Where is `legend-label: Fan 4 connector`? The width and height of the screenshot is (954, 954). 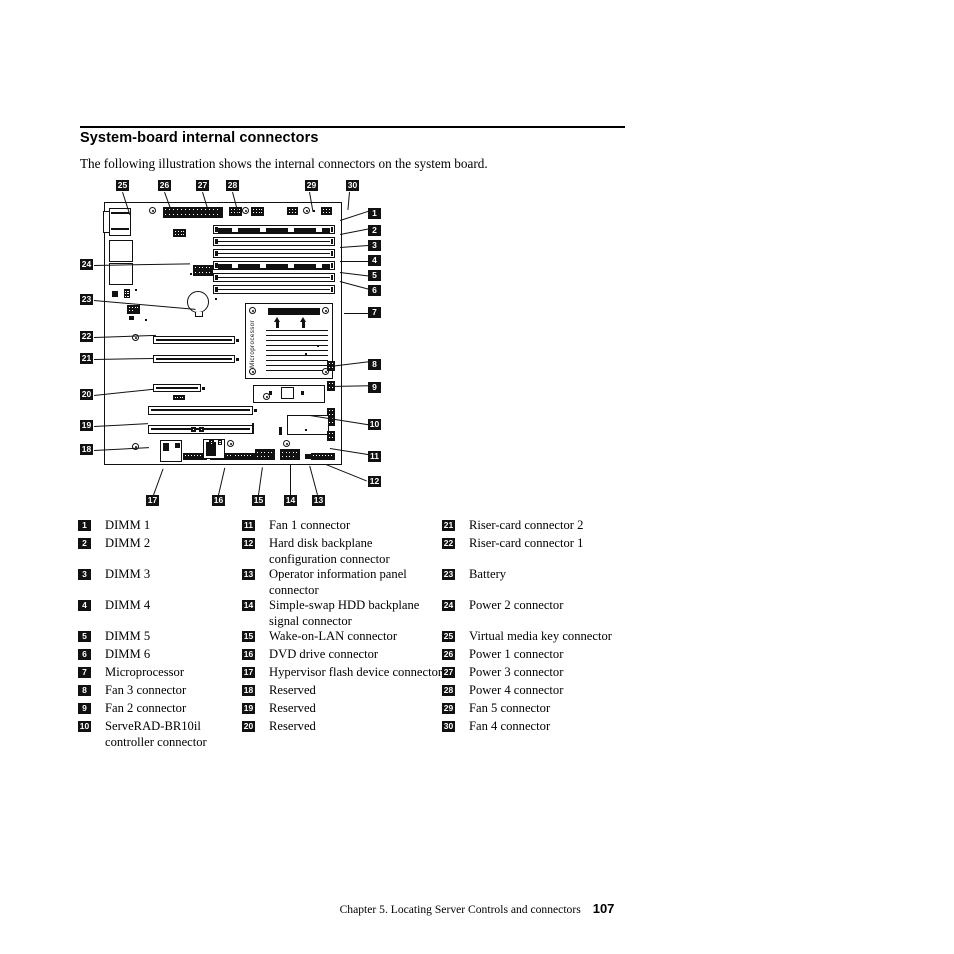 legend-label: Fan 4 connector is located at coordinates (510, 726).